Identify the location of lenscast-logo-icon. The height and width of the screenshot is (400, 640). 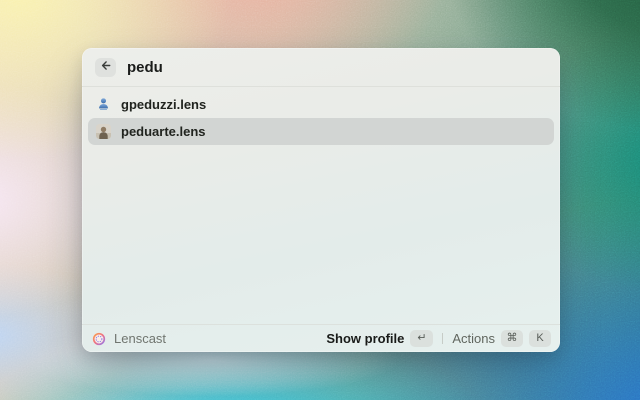
(99, 339).